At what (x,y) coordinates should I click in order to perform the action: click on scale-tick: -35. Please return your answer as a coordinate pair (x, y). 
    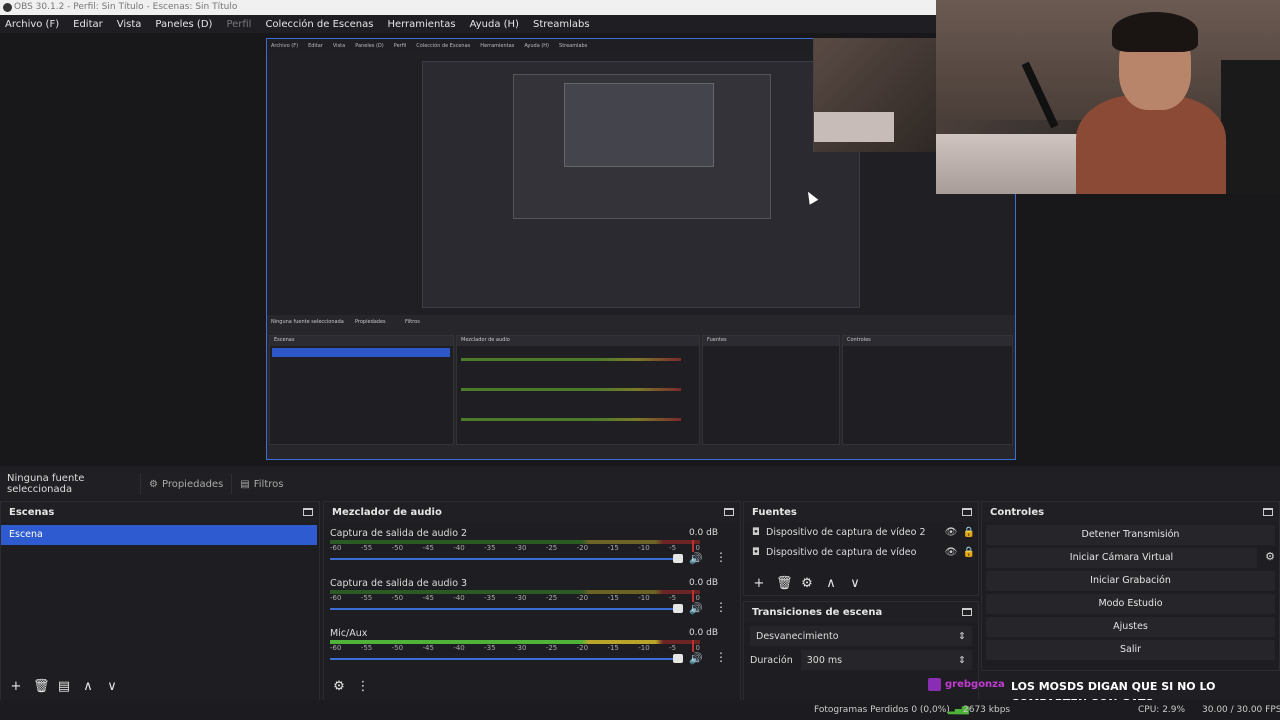
    Looking at the image, I should click on (490, 548).